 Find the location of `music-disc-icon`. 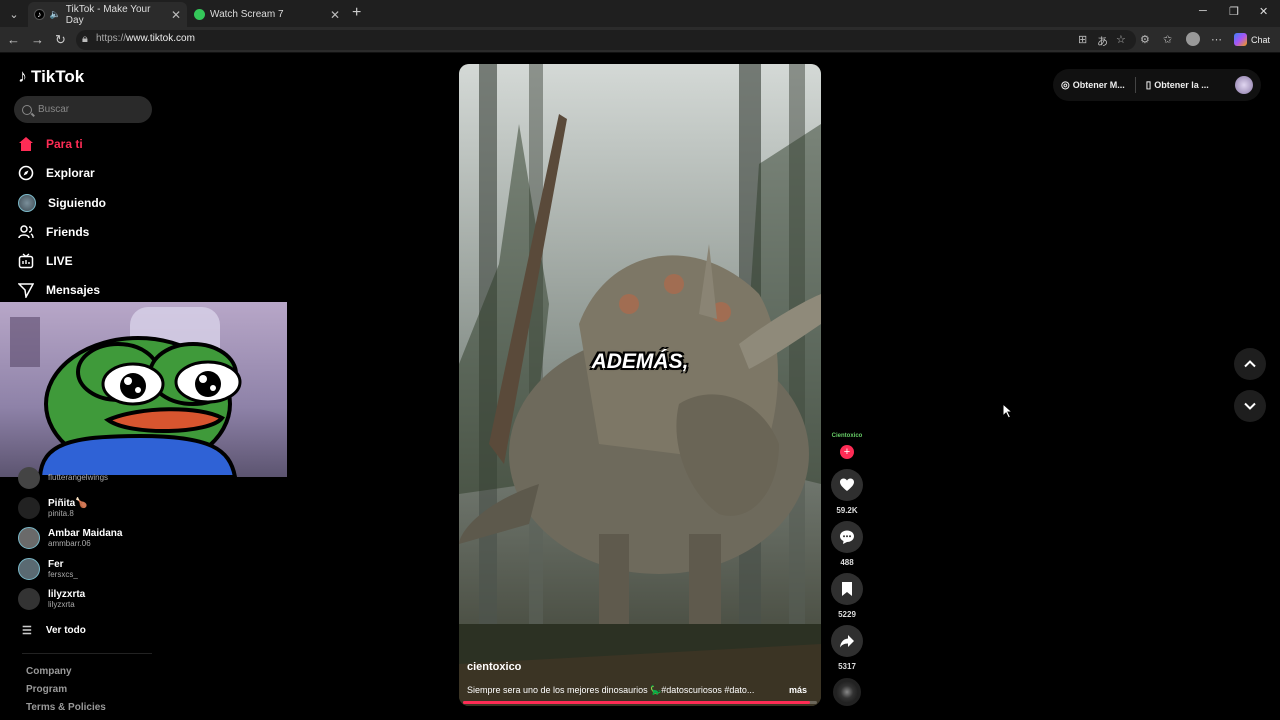

music-disc-icon is located at coordinates (847, 692).